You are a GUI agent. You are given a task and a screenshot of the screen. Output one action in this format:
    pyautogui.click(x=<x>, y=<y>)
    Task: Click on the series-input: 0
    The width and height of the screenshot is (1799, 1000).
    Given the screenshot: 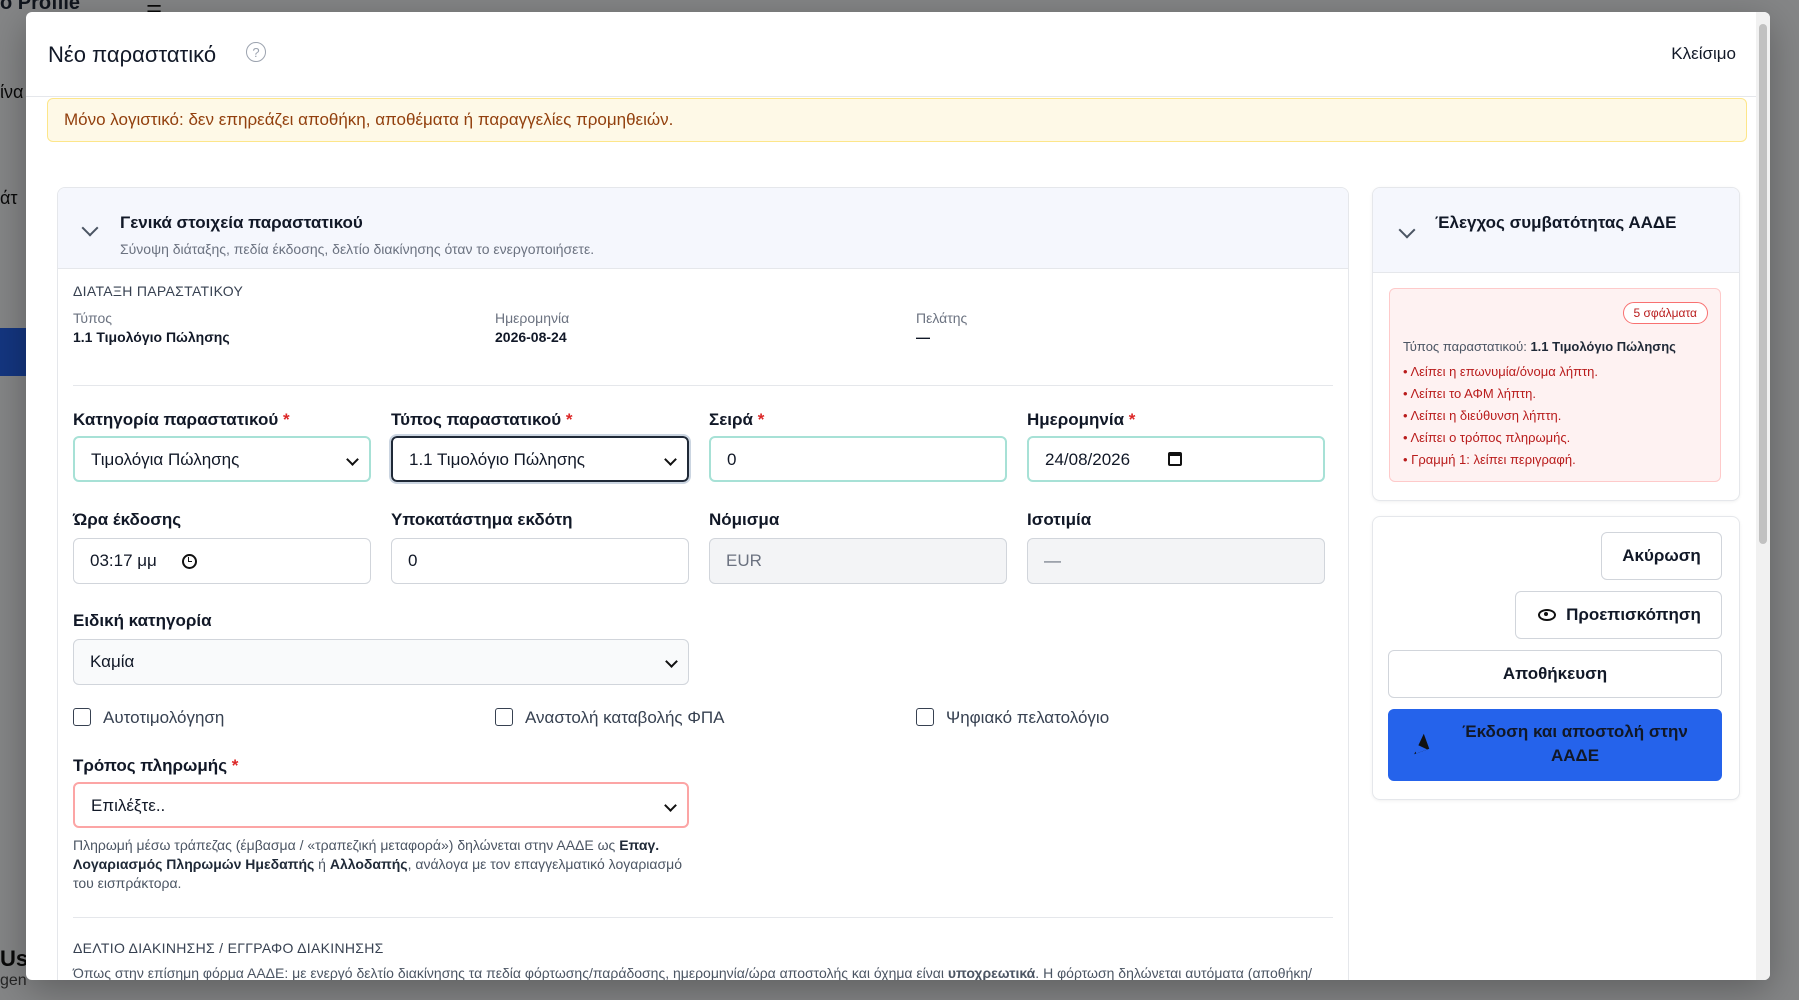 What is the action you would take?
    pyautogui.click(x=858, y=459)
    